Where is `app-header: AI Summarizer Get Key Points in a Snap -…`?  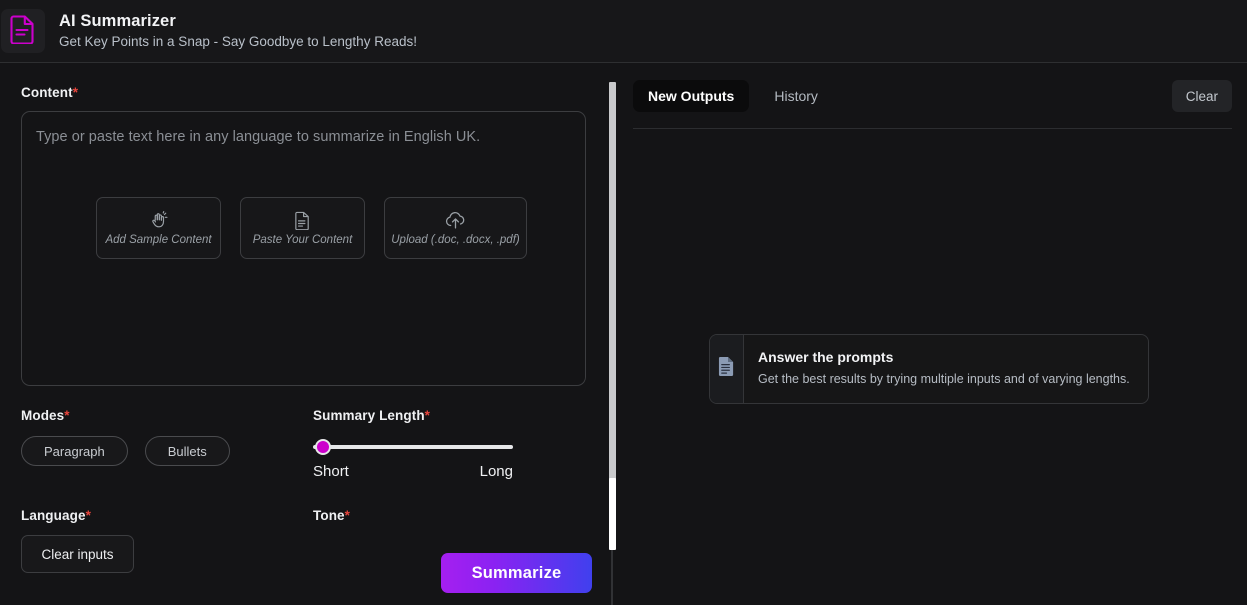 app-header: AI Summarizer Get Key Points in a Snap -… is located at coordinates (623, 31).